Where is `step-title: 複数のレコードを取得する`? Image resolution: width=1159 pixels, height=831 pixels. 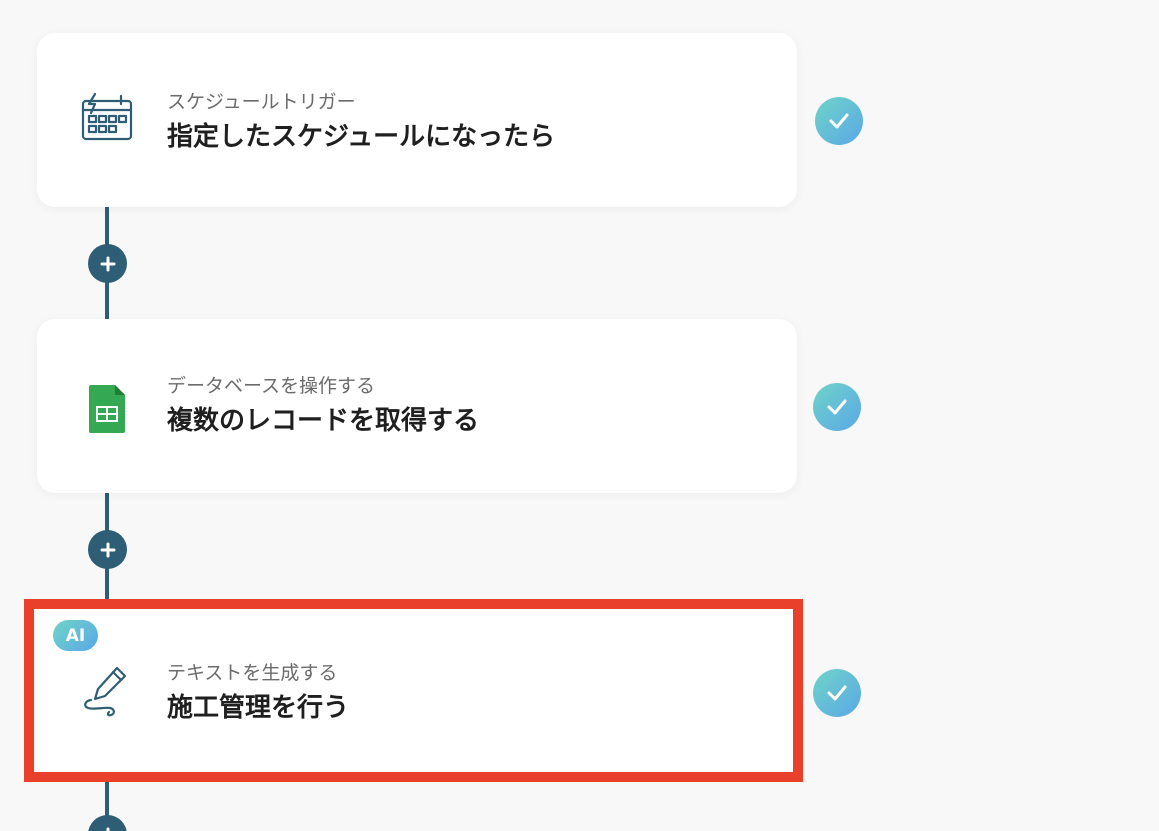 step-title: 複数のレコードを取得する is located at coordinates (323, 421).